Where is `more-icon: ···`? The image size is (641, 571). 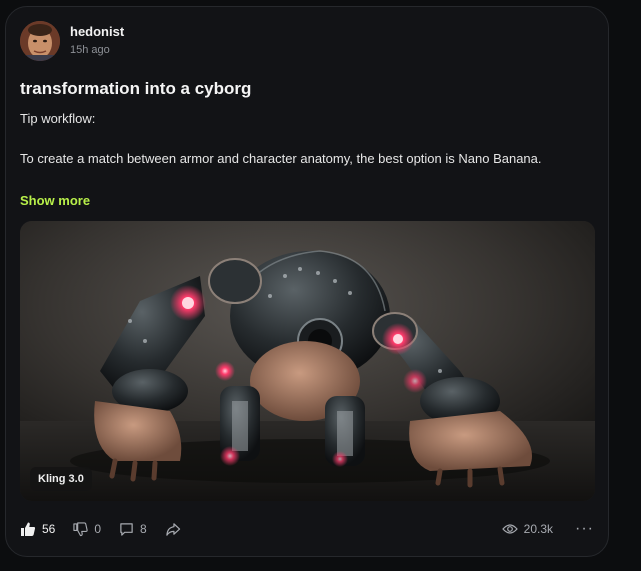
more-icon: ··· is located at coordinates (584, 529).